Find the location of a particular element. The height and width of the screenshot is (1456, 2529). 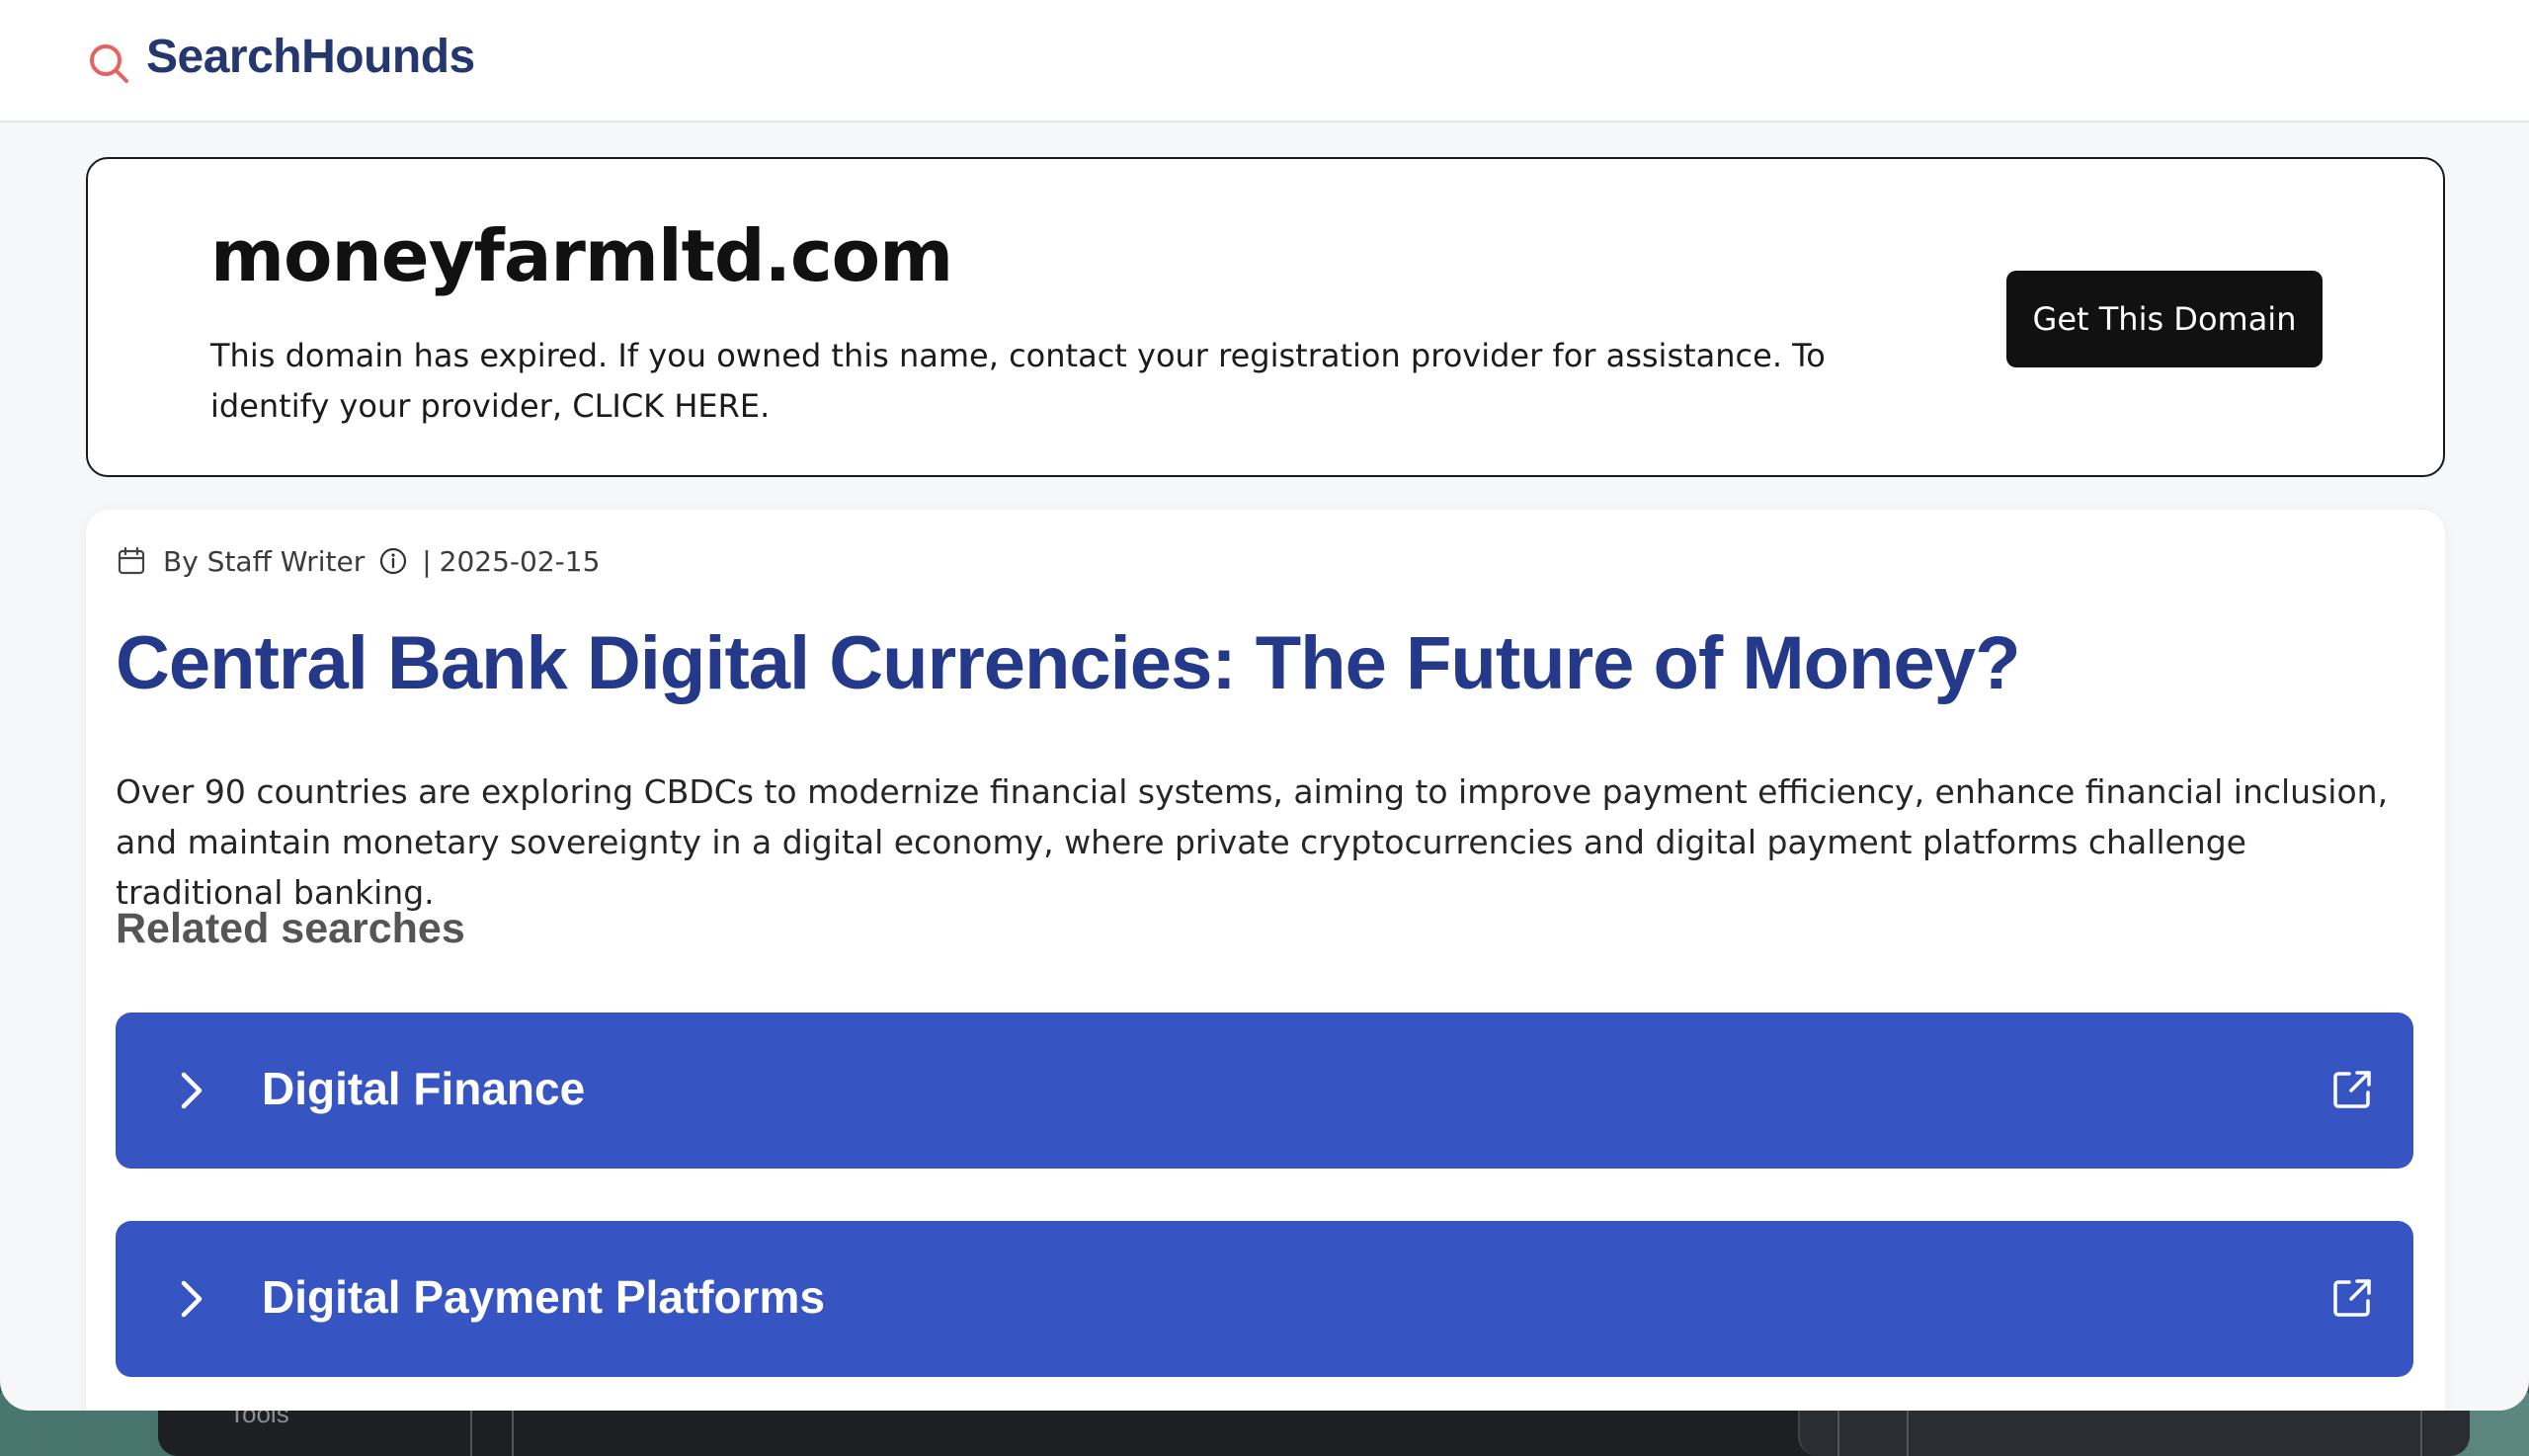

site-header: SearchHounds is located at coordinates (1264, 61).